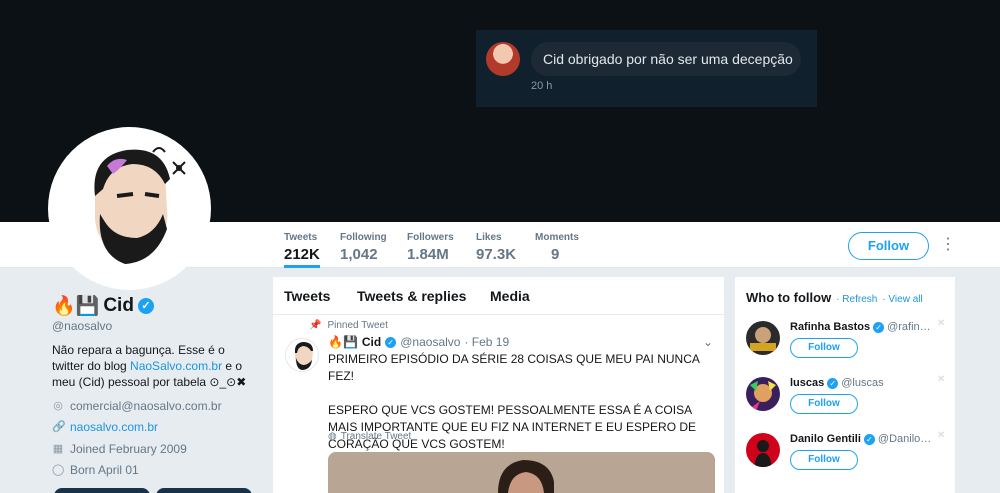 This screenshot has width=1000, height=493. I want to click on avatar-illustration, so click(129, 208).